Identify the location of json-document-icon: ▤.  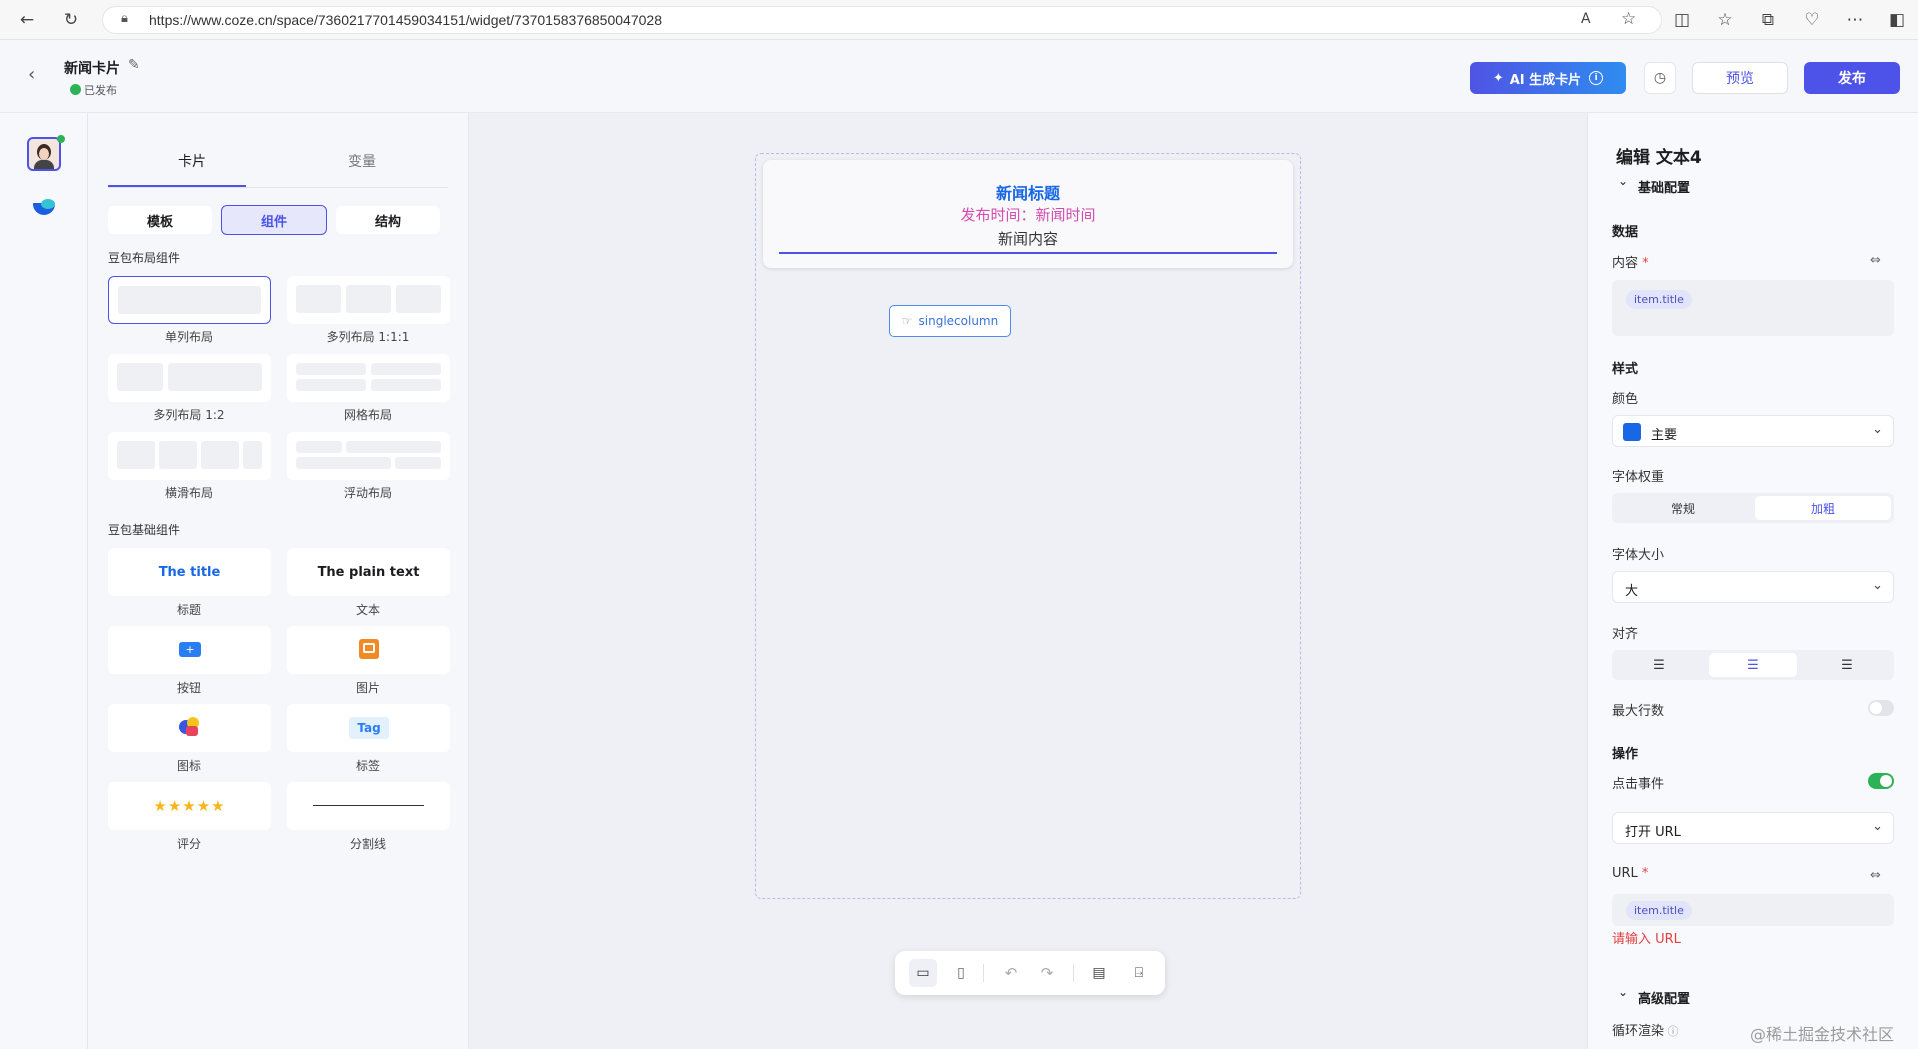
(1099, 973).